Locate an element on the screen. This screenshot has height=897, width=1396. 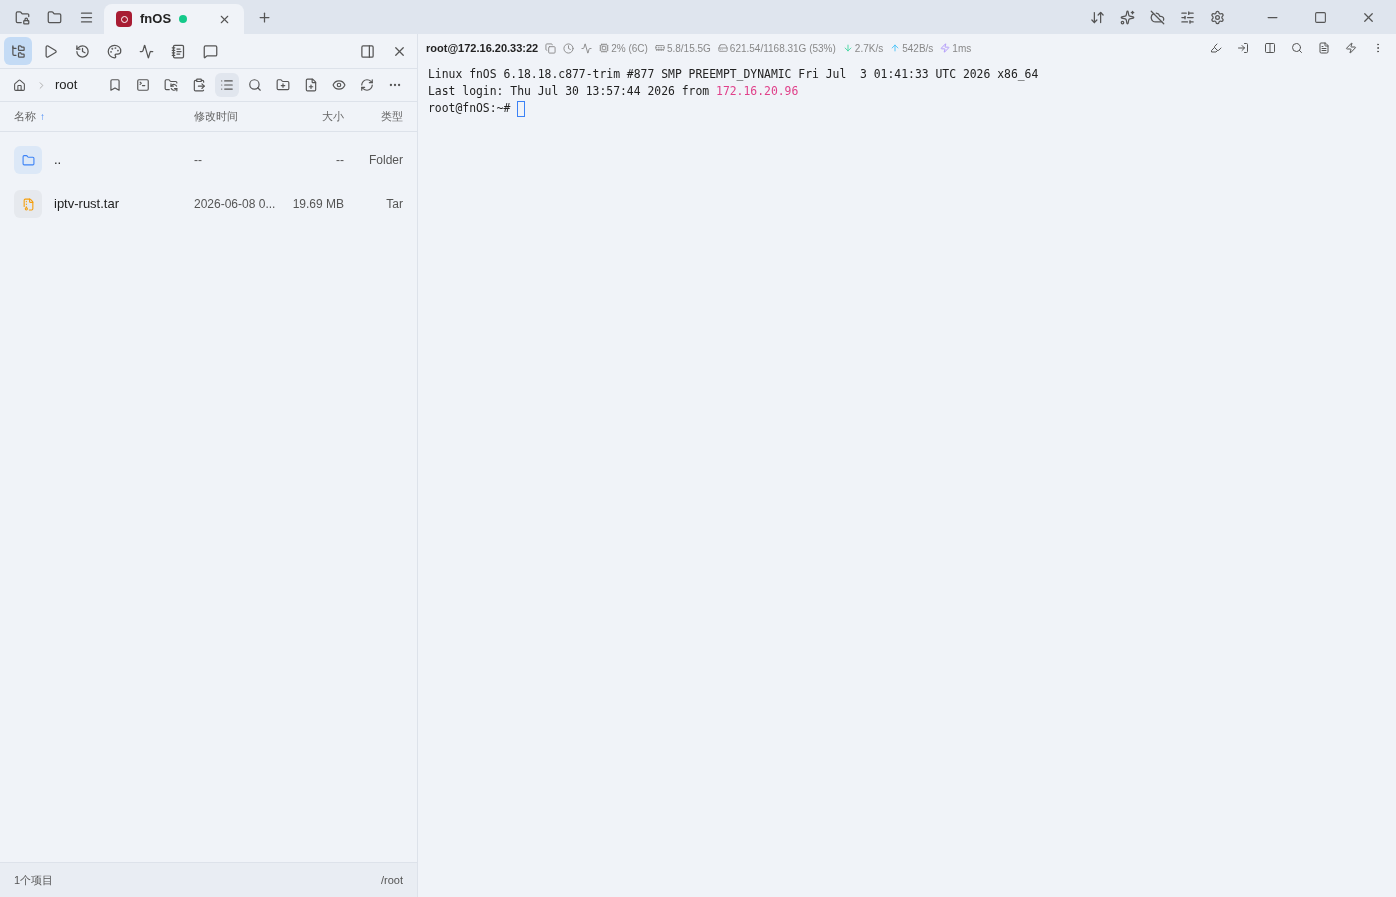
clock-icon is located at coordinates (569, 48).